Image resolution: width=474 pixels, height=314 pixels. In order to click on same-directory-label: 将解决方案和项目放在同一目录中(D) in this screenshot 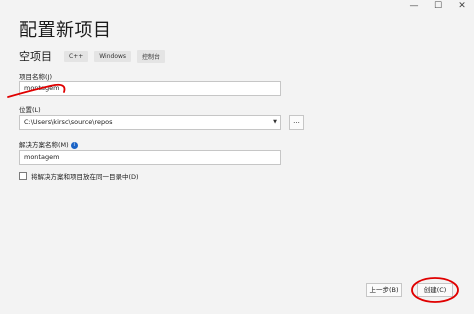, I will do `click(85, 177)`.